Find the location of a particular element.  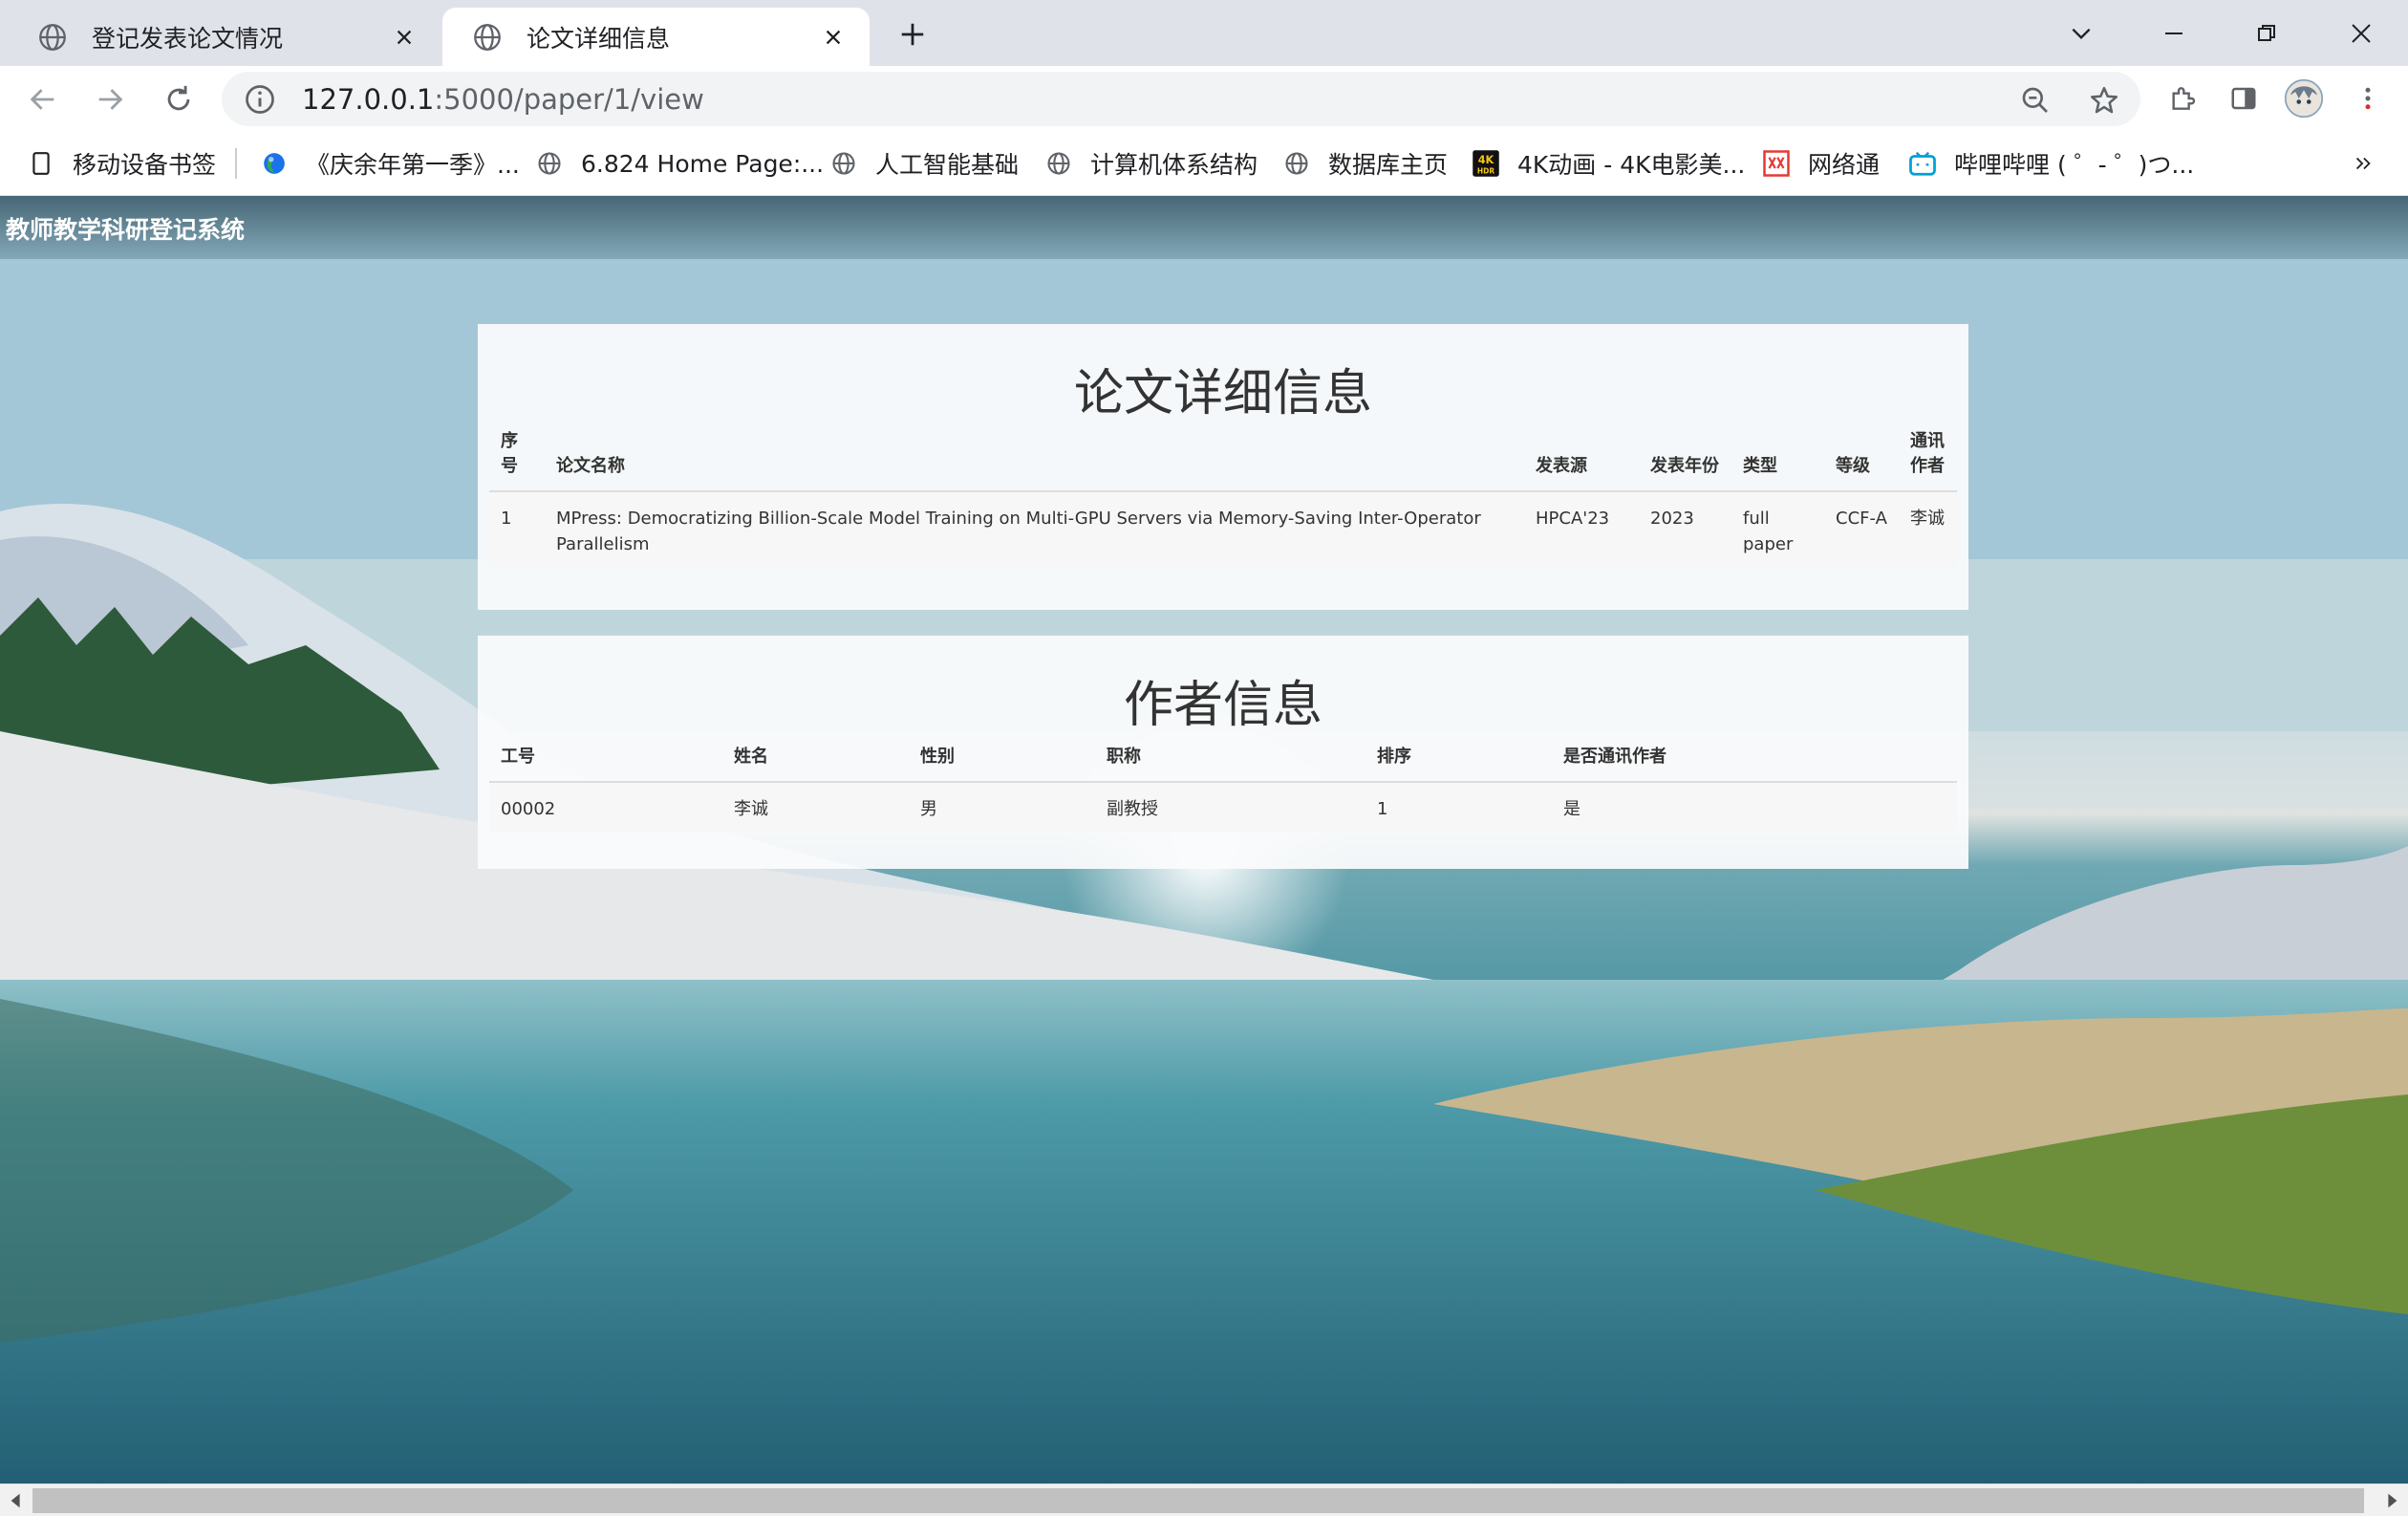

bookmark-item: 移动设备书签 is located at coordinates (122, 163).